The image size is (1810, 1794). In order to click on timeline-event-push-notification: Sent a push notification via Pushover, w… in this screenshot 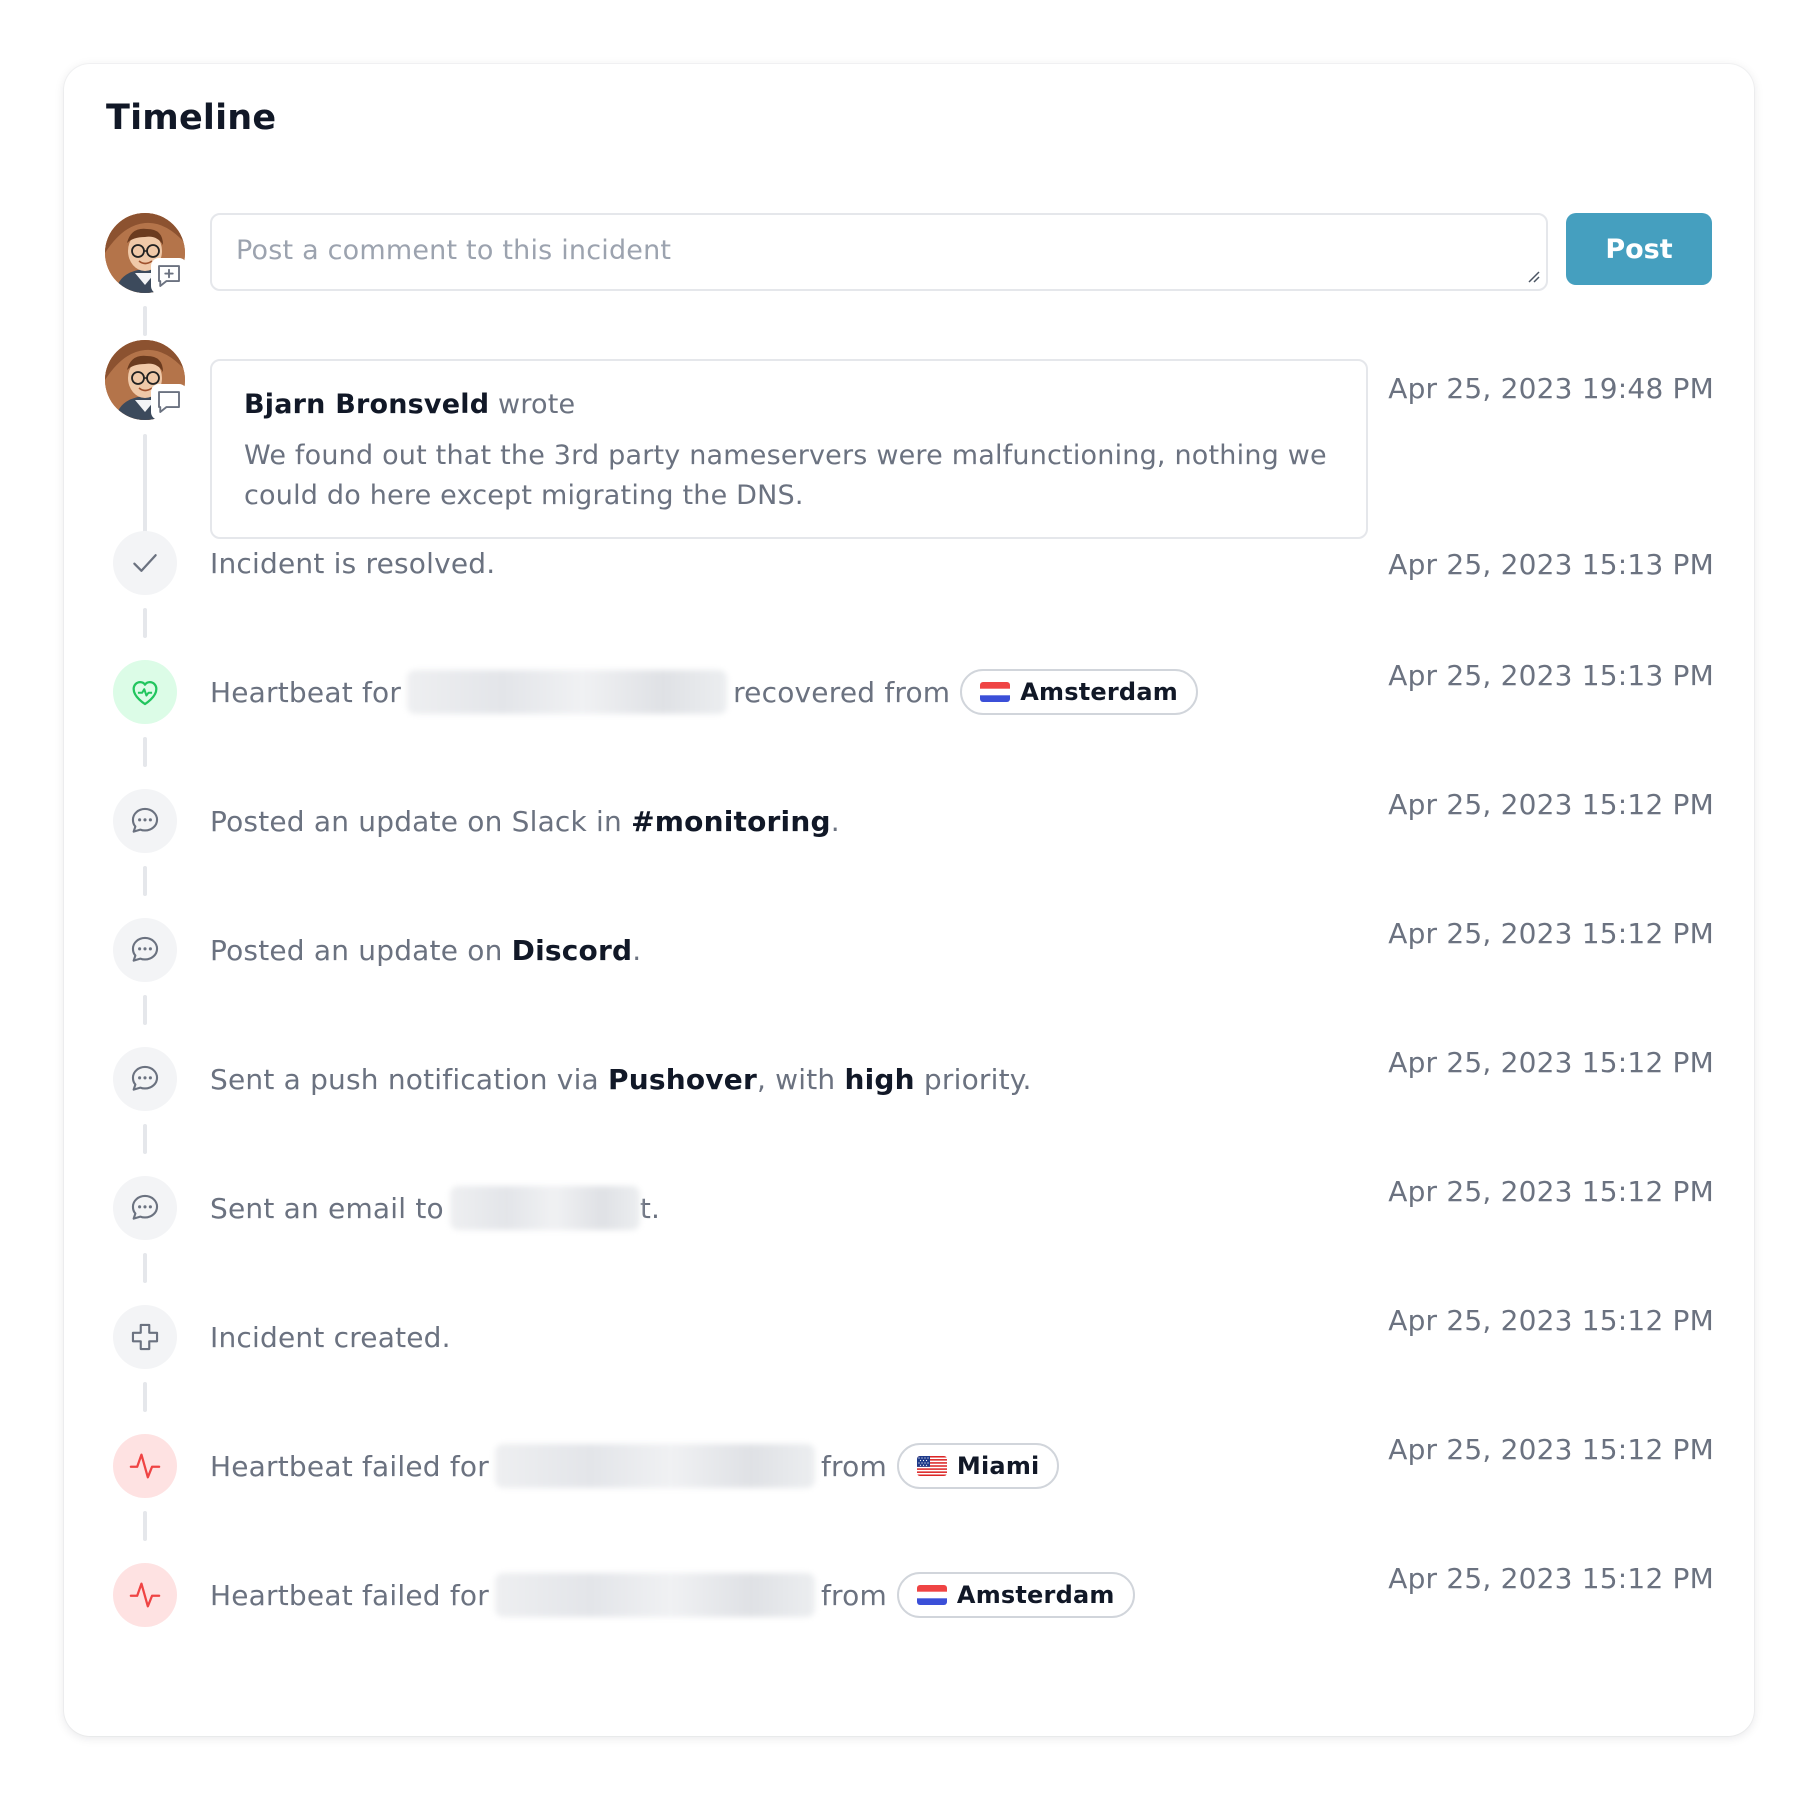, I will do `click(621, 1079)`.